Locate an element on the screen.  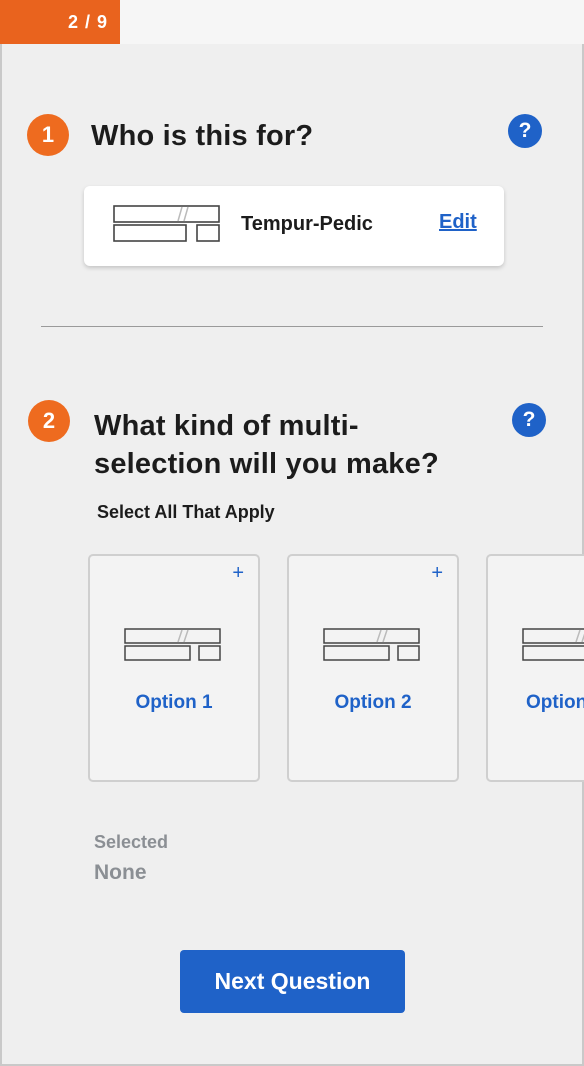
option-label: Option 1 is located at coordinates (174, 702).